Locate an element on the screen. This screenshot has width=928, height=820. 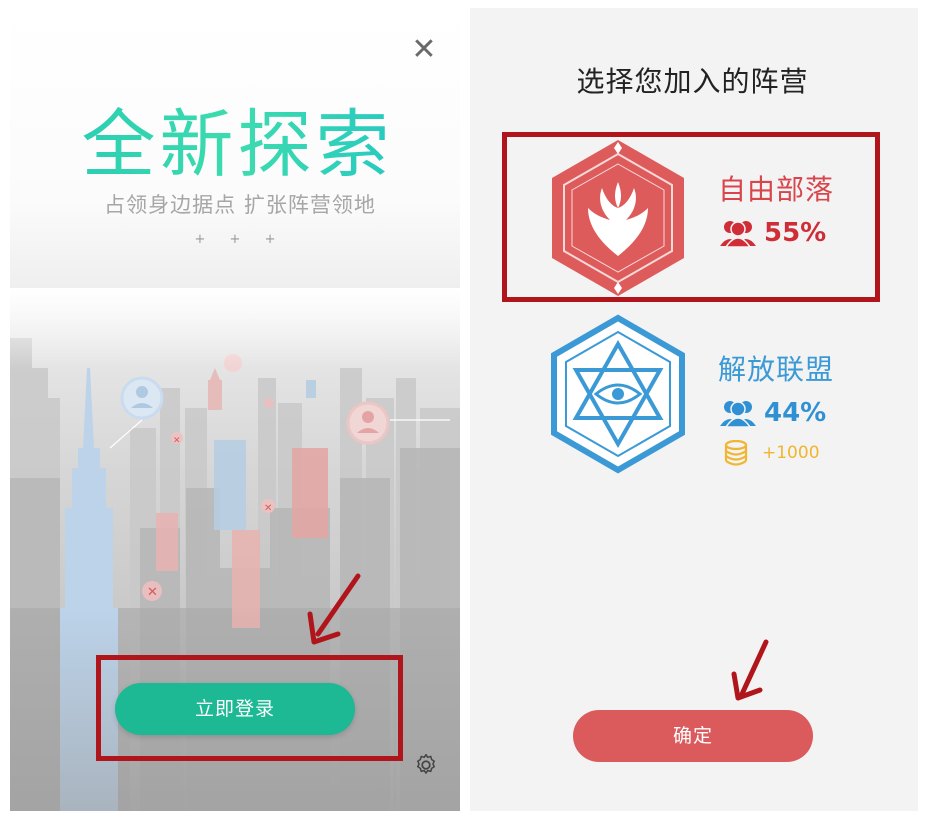
faction-percent-value: 44% is located at coordinates (795, 413).